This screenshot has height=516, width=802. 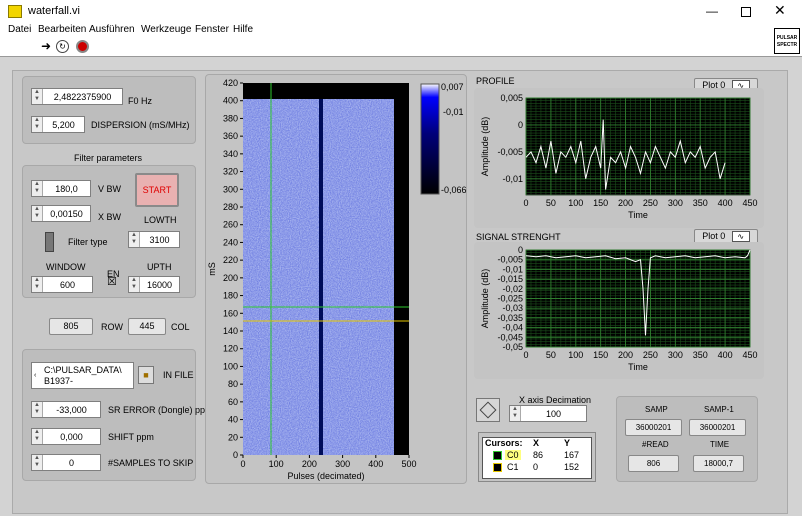 I want to click on xdec-input: ▲ ▼ 100, so click(x=548, y=413).